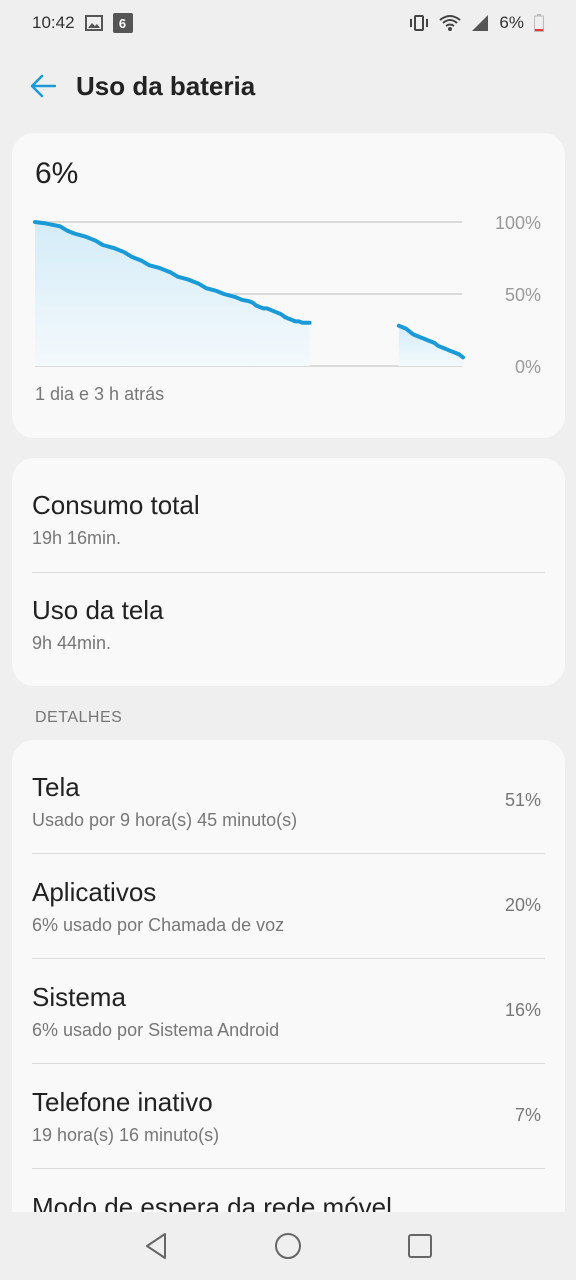 This screenshot has width=576, height=1280. What do you see at coordinates (79, 997) in the screenshot?
I see `detail-title: Sistema` at bounding box center [79, 997].